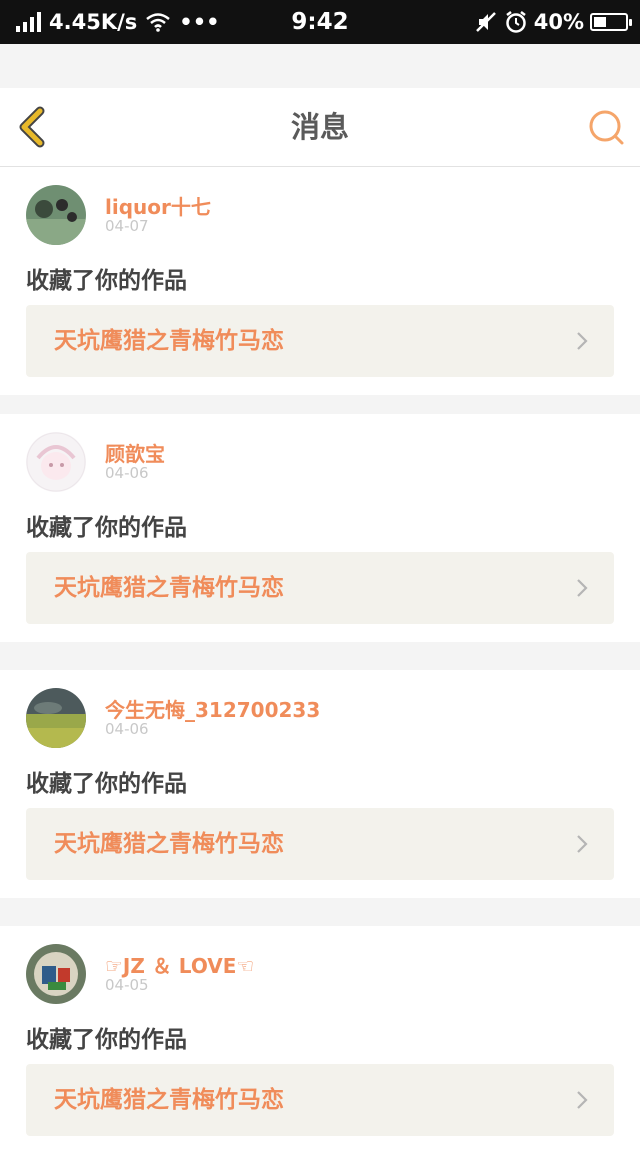 Image resolution: width=640 pixels, height=1154 pixels. I want to click on battery-percent: 40%, so click(558, 22).